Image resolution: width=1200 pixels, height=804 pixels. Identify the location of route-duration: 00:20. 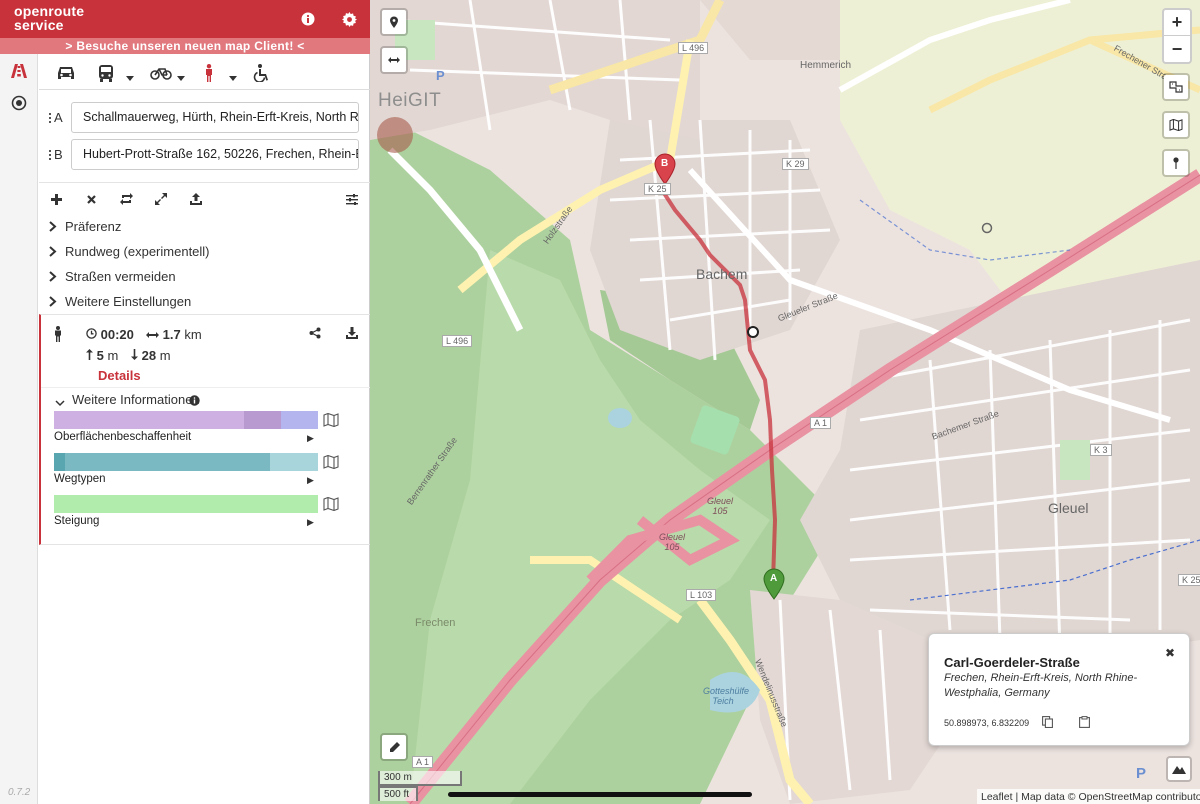
(110, 334).